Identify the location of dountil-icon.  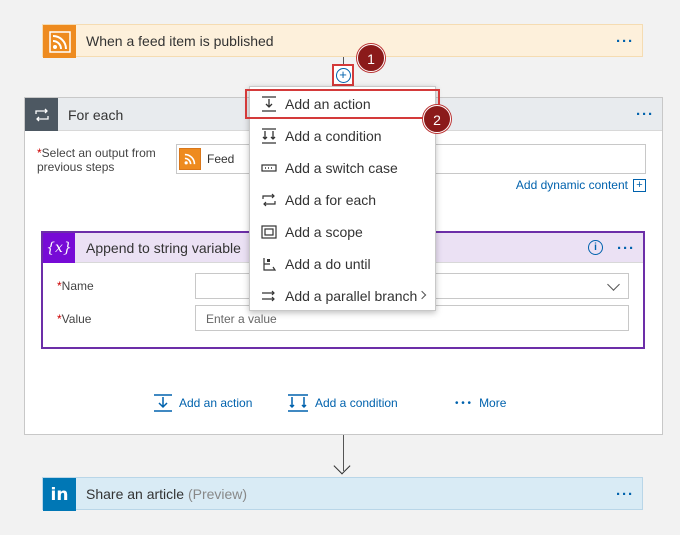
(269, 264).